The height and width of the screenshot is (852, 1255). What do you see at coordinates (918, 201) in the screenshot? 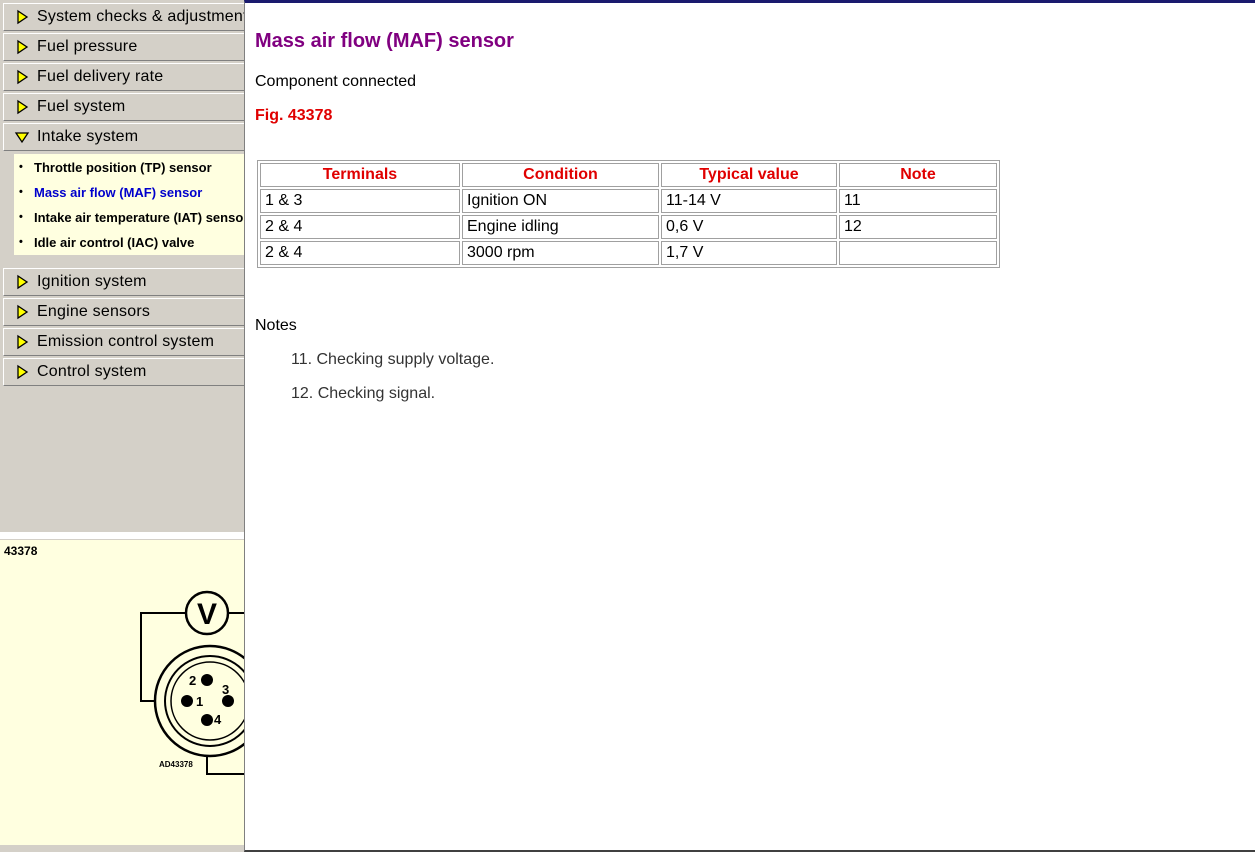
I see `table-cell: 11` at bounding box center [918, 201].